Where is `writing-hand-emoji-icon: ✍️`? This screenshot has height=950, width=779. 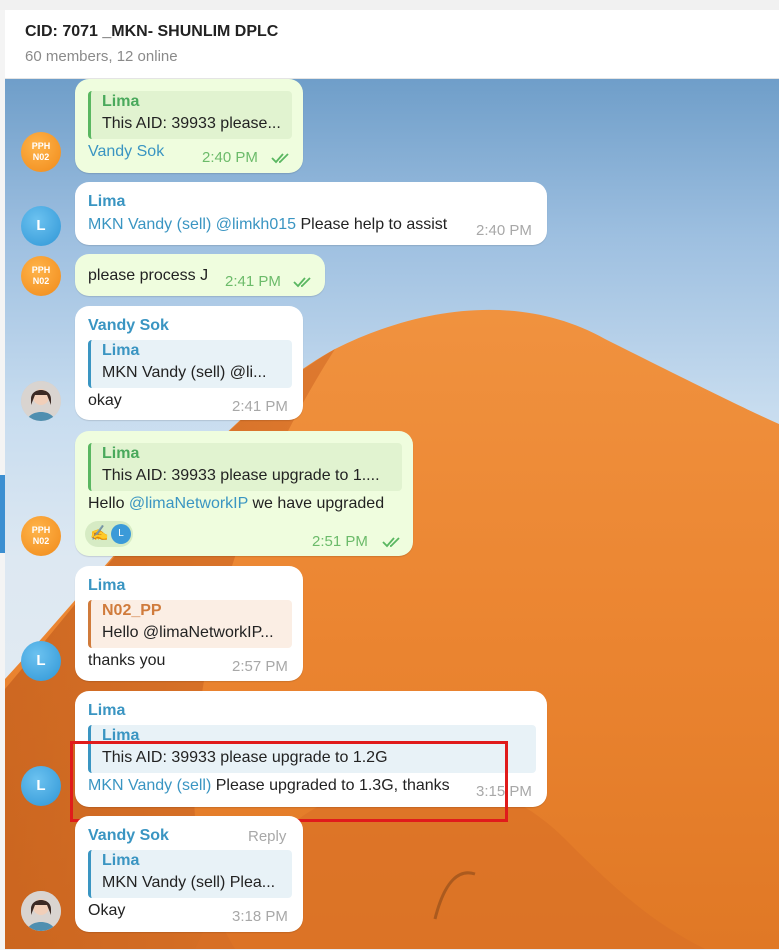 writing-hand-emoji-icon: ✍️ is located at coordinates (99, 533).